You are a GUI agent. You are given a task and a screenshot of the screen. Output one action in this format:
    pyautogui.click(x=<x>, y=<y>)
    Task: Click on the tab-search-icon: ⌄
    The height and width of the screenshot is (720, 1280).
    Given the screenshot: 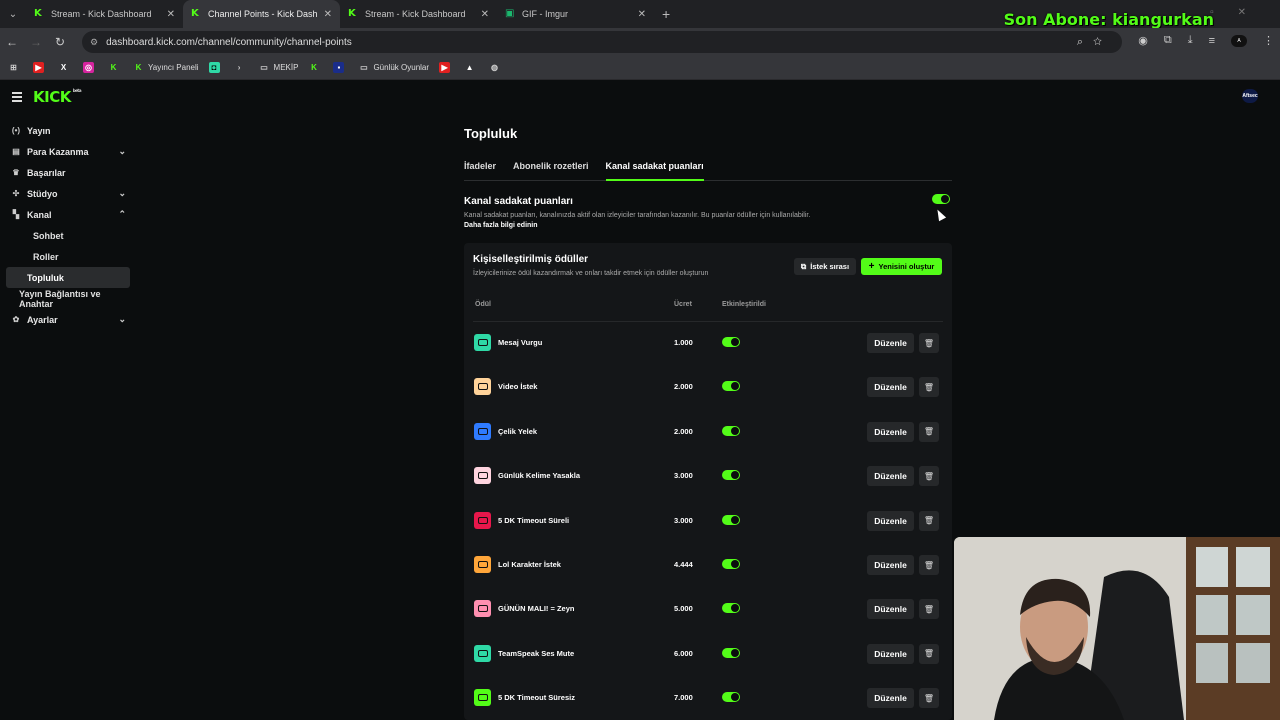 What is the action you would take?
    pyautogui.click(x=13, y=14)
    